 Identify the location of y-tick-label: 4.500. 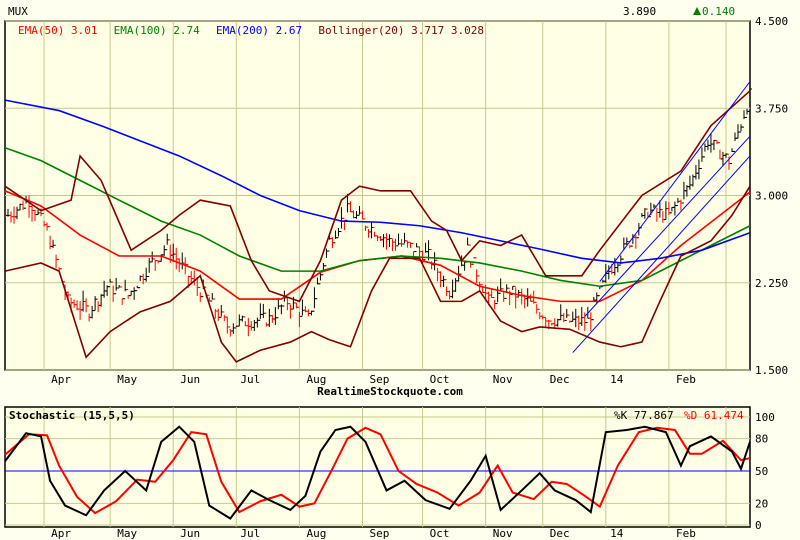
(771, 21).